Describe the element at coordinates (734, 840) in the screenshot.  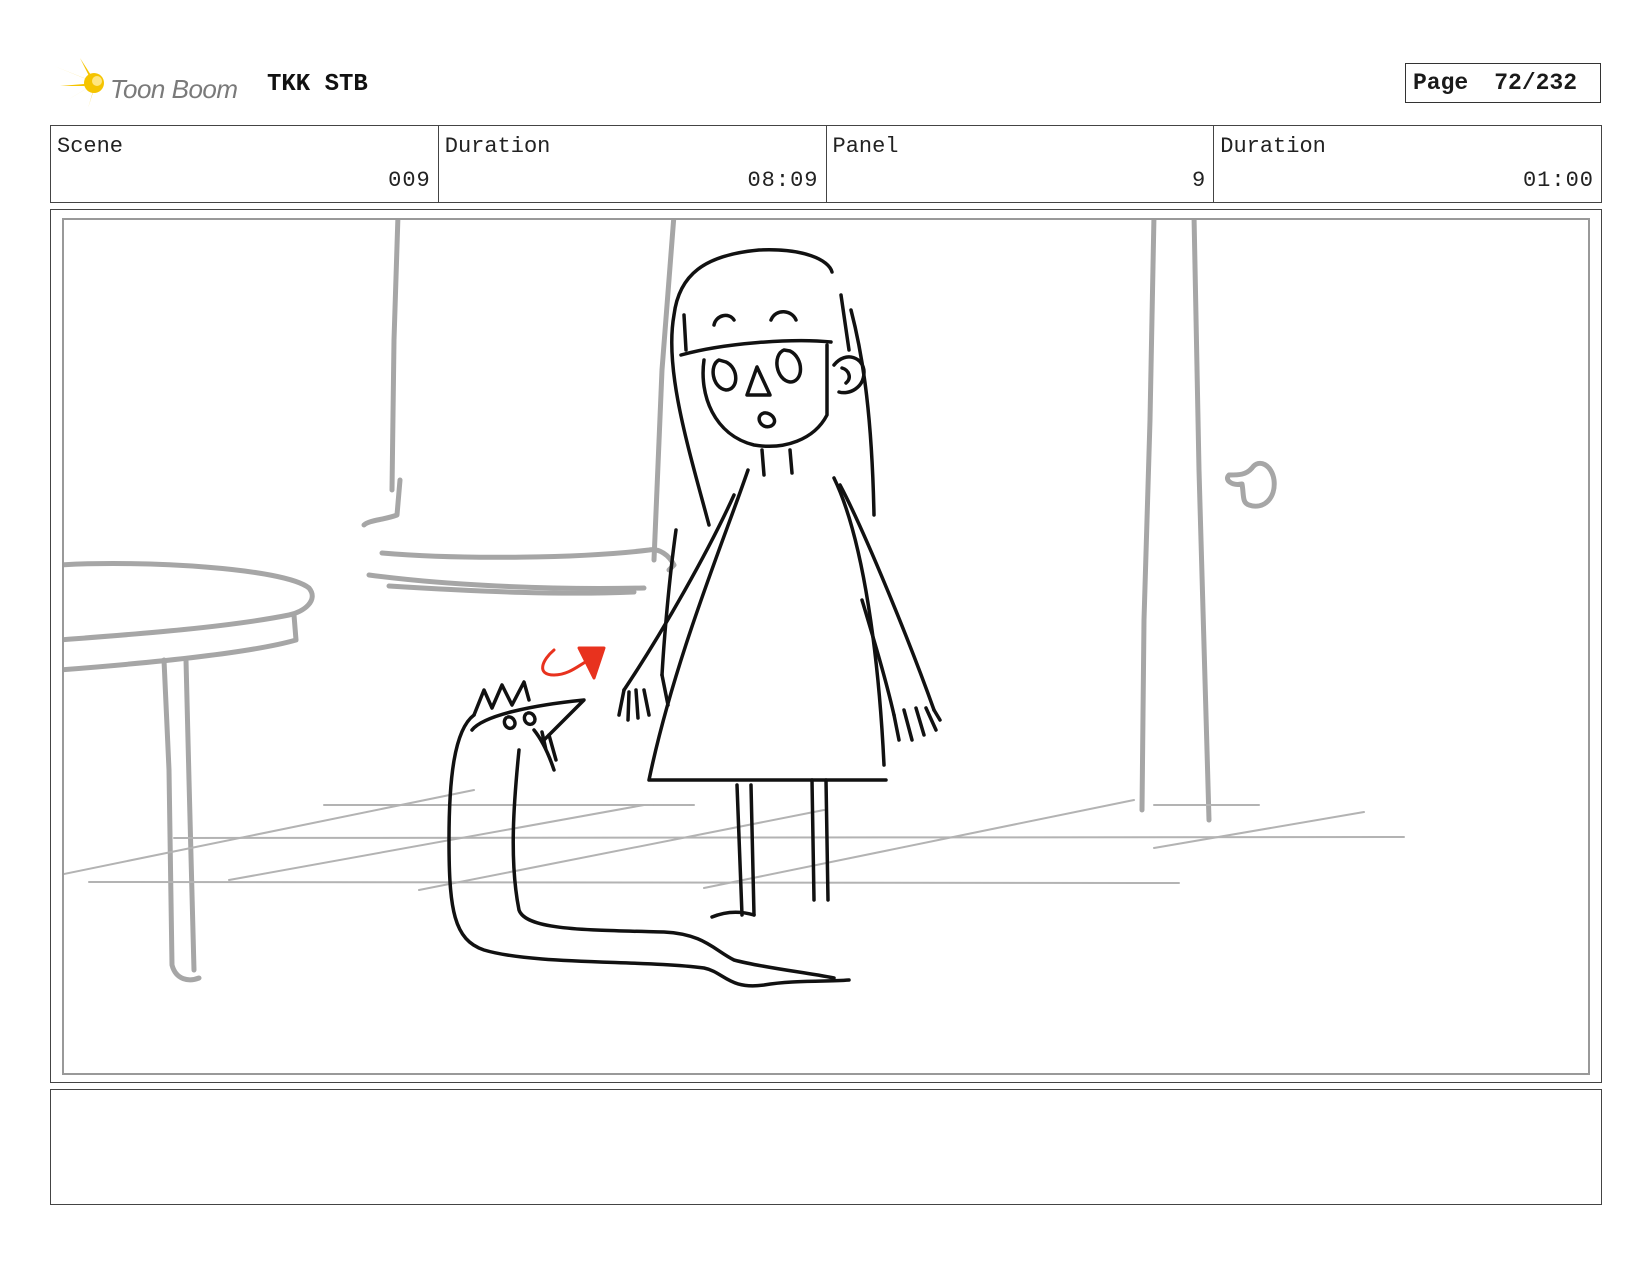
I see `floor-lines` at that location.